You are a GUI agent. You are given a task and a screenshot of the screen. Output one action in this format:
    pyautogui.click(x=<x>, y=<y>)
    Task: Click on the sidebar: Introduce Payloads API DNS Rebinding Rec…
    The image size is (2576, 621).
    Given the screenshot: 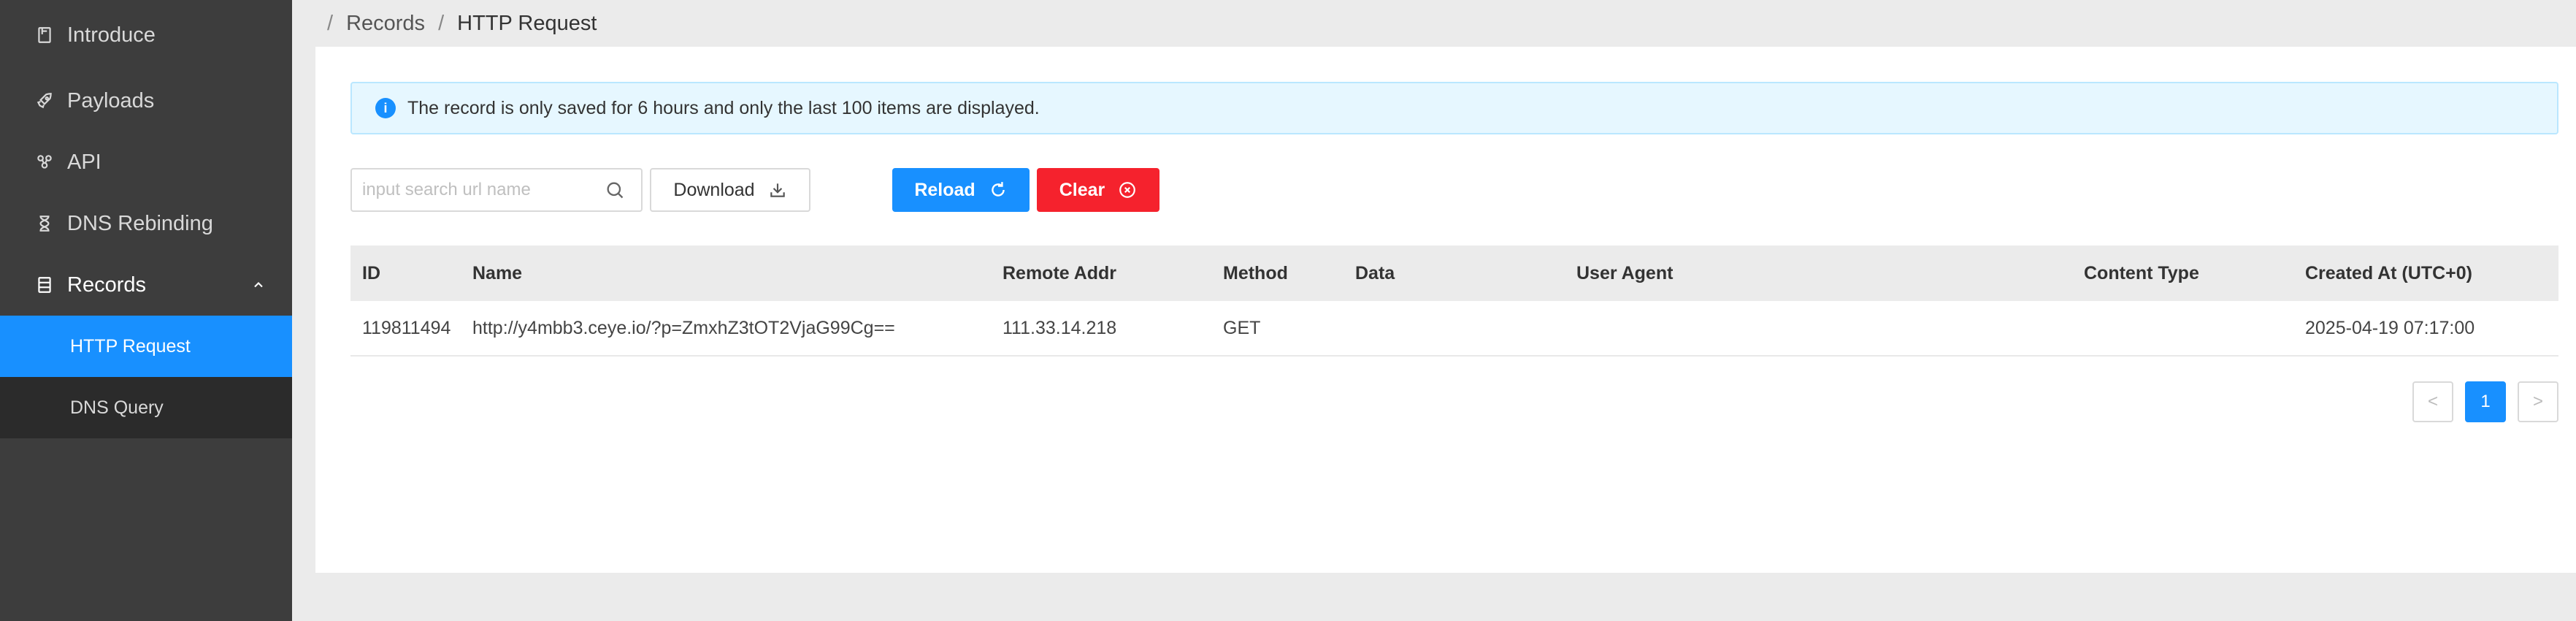 What is the action you would take?
    pyautogui.click(x=146, y=310)
    